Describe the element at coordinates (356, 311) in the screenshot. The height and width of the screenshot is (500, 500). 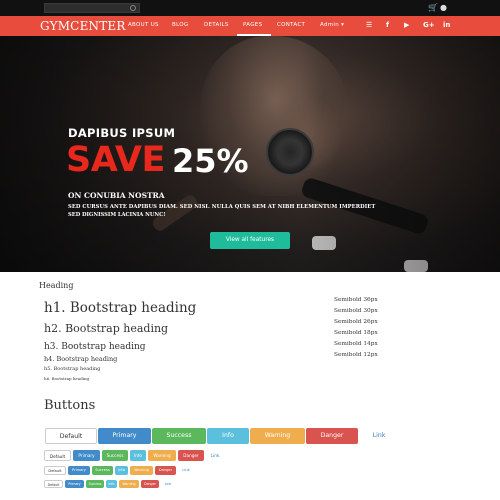
I see `semibold-label: Semibold 30px` at that location.